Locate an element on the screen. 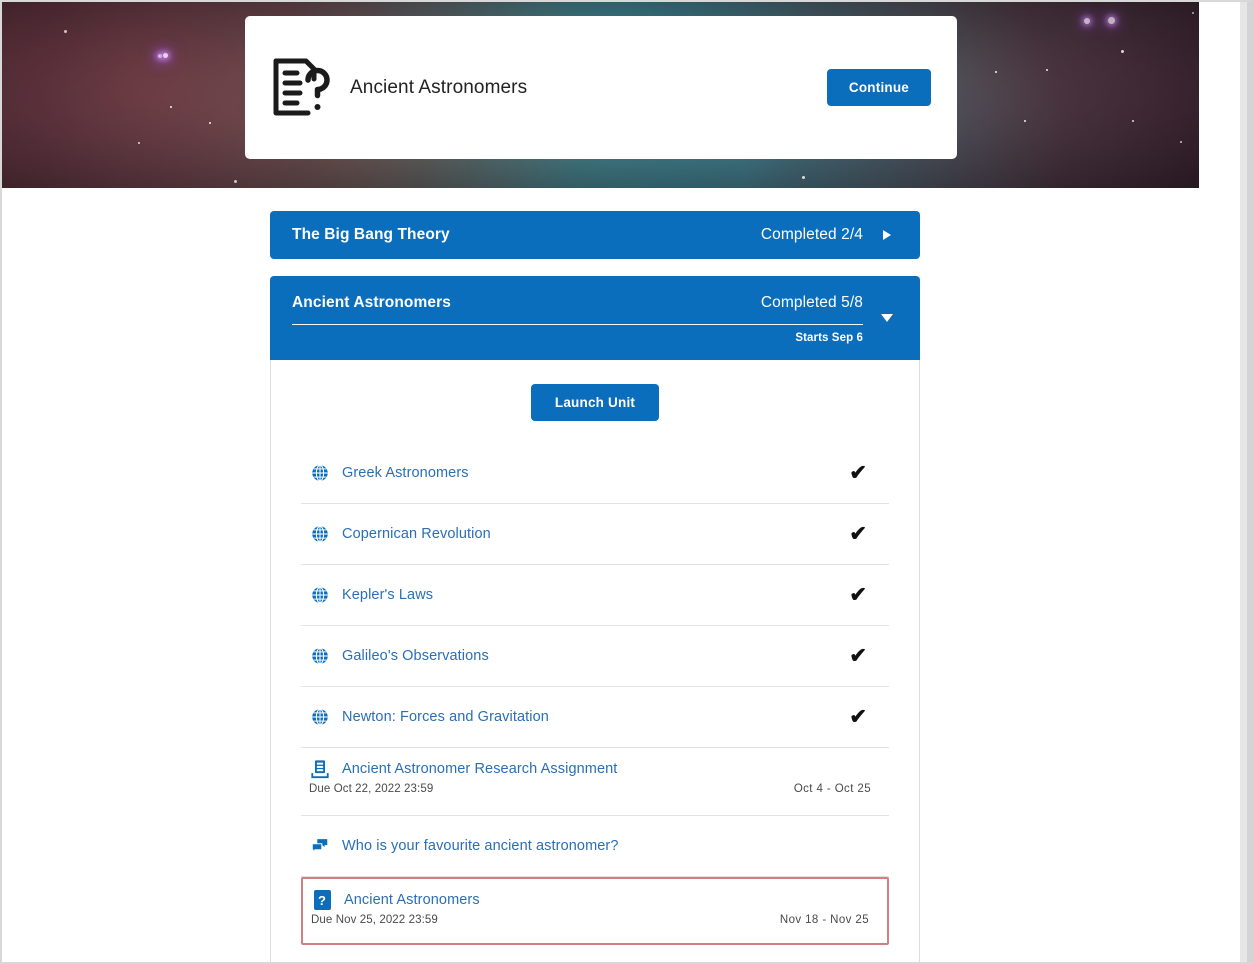  quiz-icon: ? is located at coordinates (322, 900).